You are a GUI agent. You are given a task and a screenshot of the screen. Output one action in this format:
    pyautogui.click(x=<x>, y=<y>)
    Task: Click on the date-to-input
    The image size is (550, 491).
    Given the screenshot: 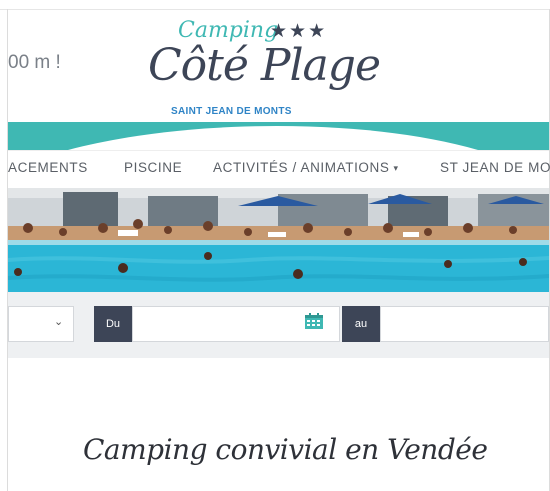 What is the action you would take?
    pyautogui.click(x=464, y=324)
    